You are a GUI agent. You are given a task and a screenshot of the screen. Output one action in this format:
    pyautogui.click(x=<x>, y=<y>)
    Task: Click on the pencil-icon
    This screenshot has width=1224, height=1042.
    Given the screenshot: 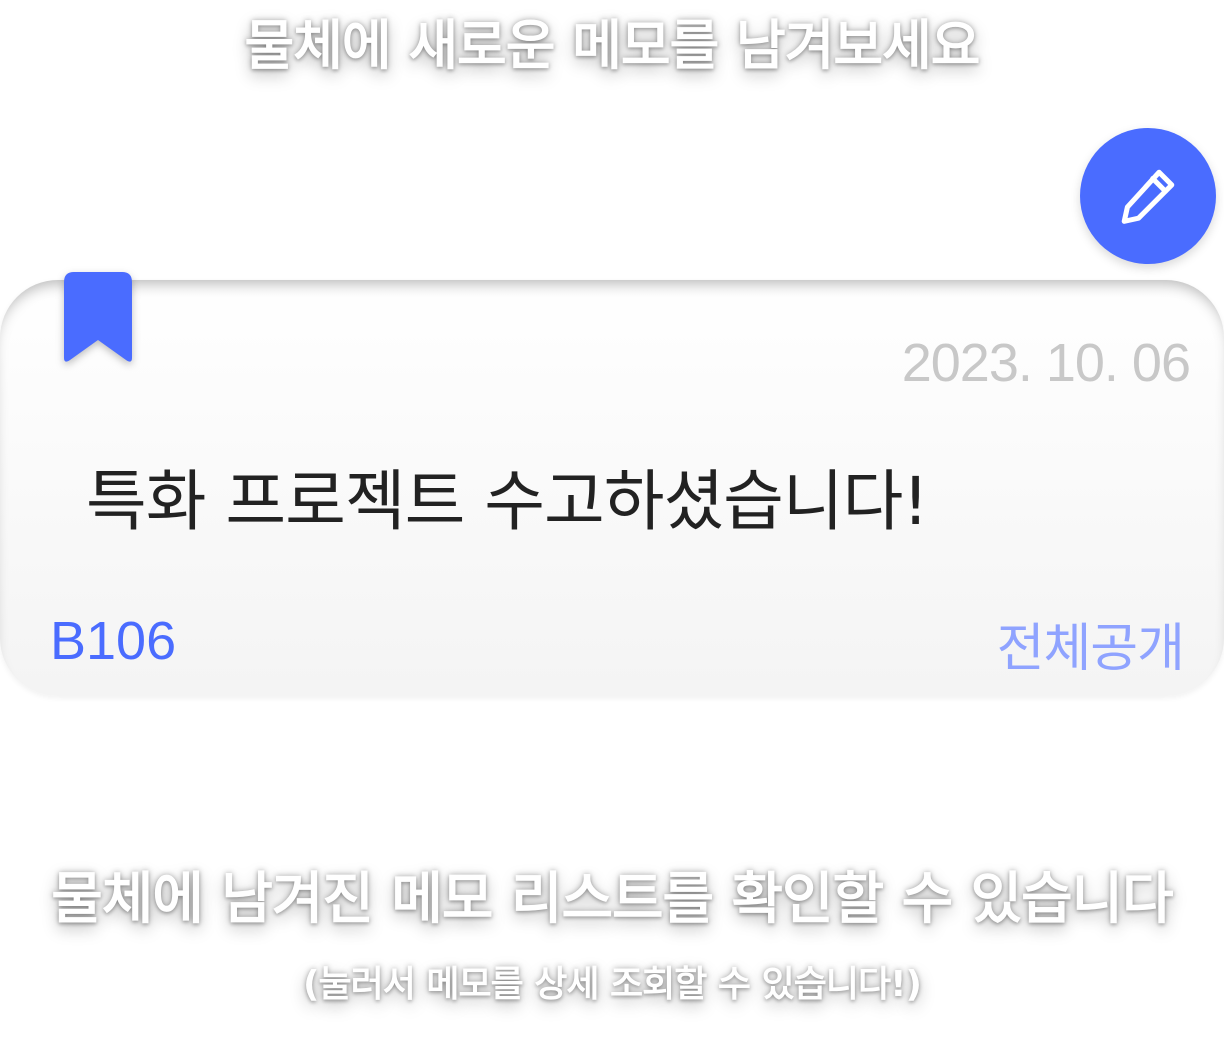 What is the action you would take?
    pyautogui.click(x=1148, y=196)
    